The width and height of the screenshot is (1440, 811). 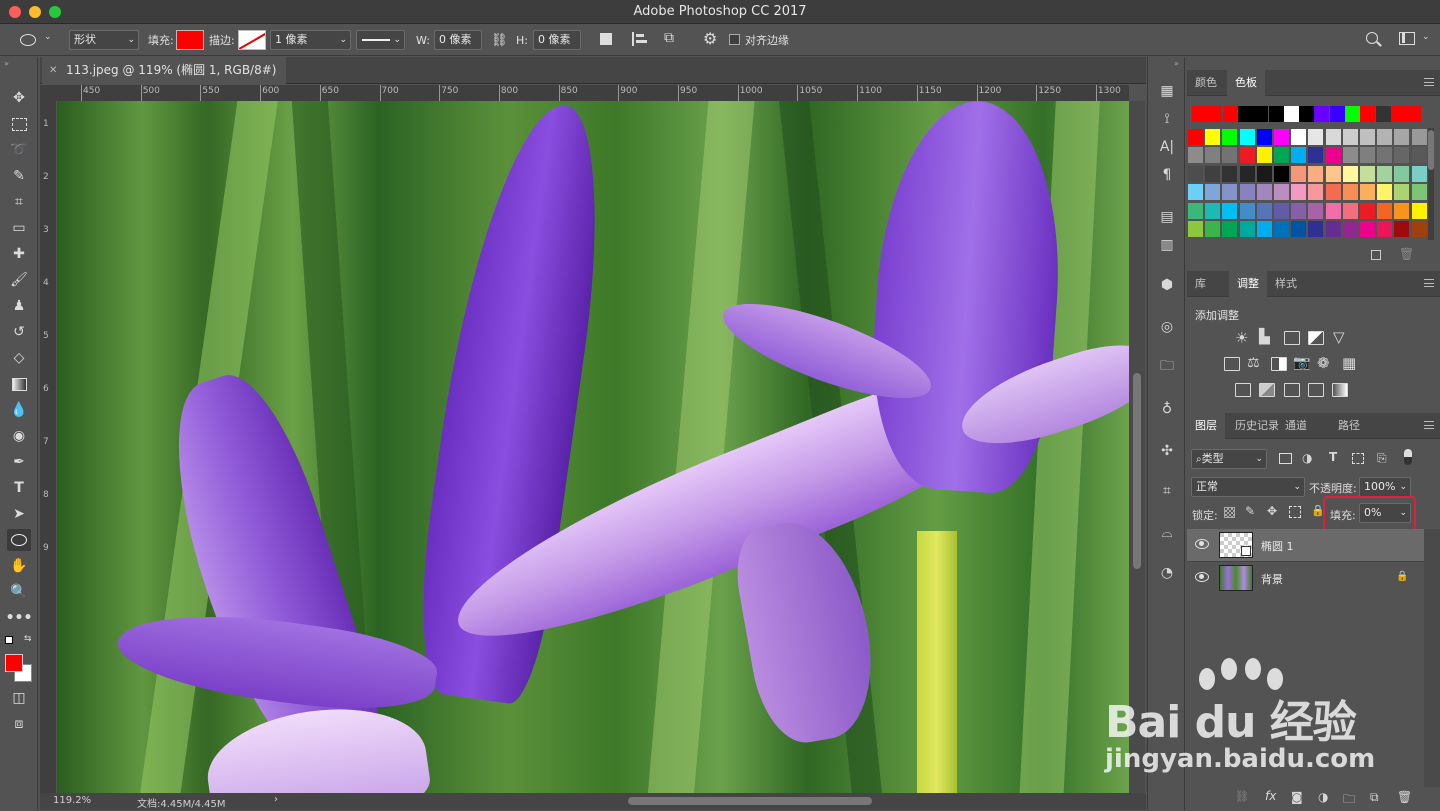 I want to click on hand-tool-icon: ✋, so click(x=19, y=566).